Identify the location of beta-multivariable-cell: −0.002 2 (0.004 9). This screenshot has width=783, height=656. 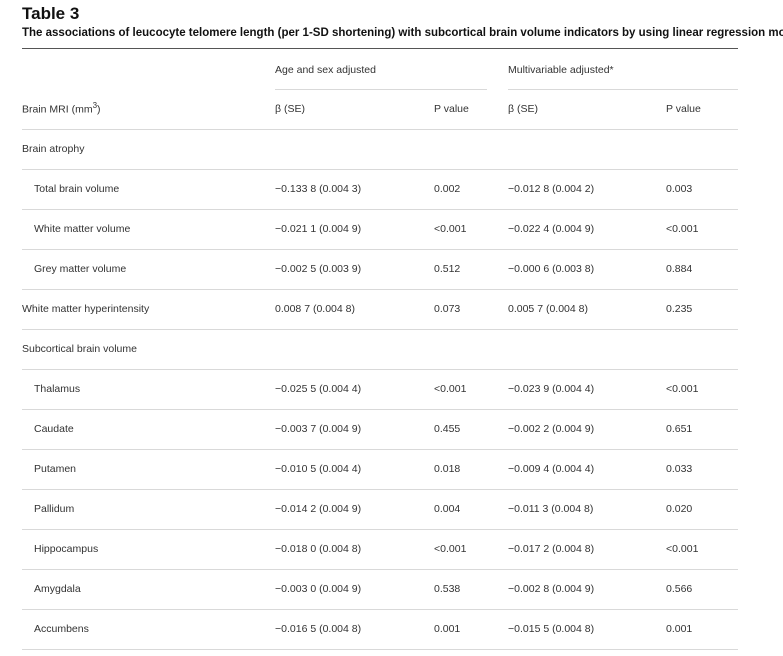
(551, 429).